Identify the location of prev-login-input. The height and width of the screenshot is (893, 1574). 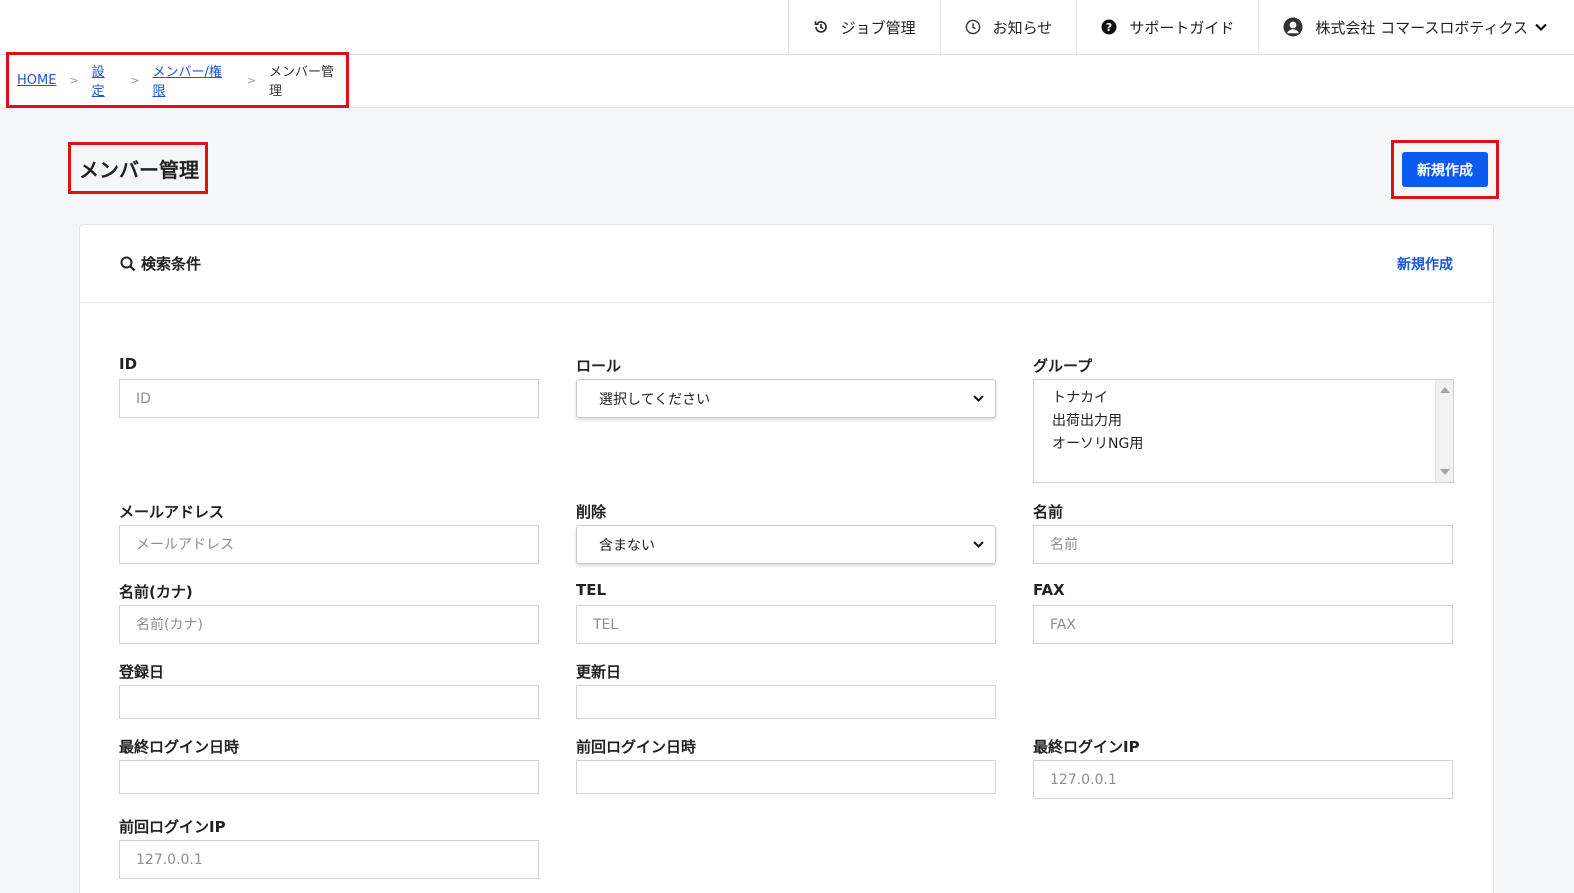
(786, 777).